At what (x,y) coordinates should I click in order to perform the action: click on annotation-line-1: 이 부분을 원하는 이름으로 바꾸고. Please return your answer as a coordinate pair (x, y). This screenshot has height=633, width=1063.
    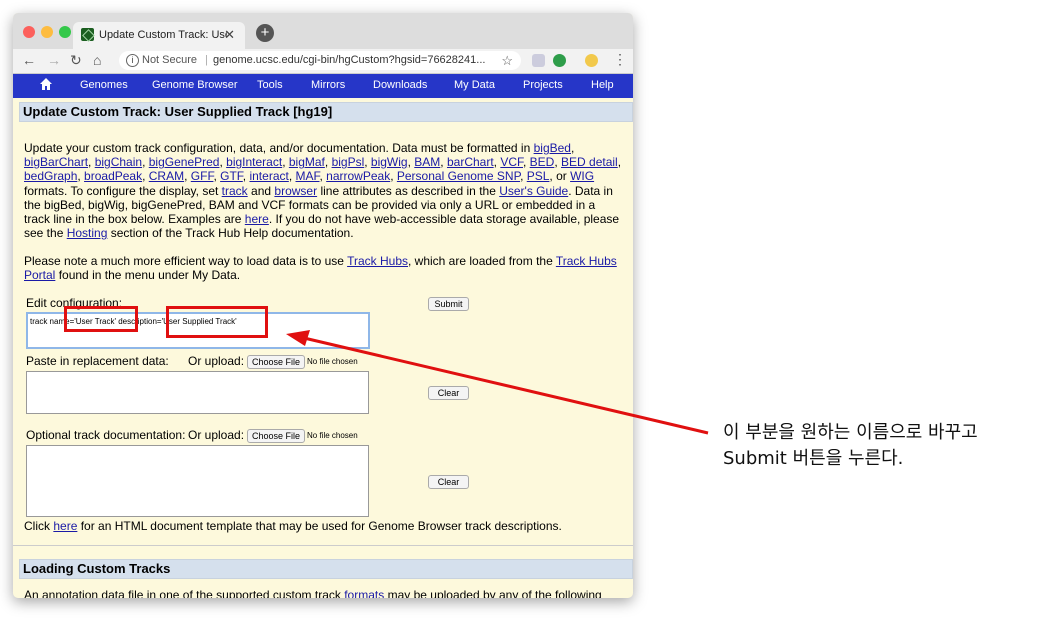
    Looking at the image, I should click on (850, 432).